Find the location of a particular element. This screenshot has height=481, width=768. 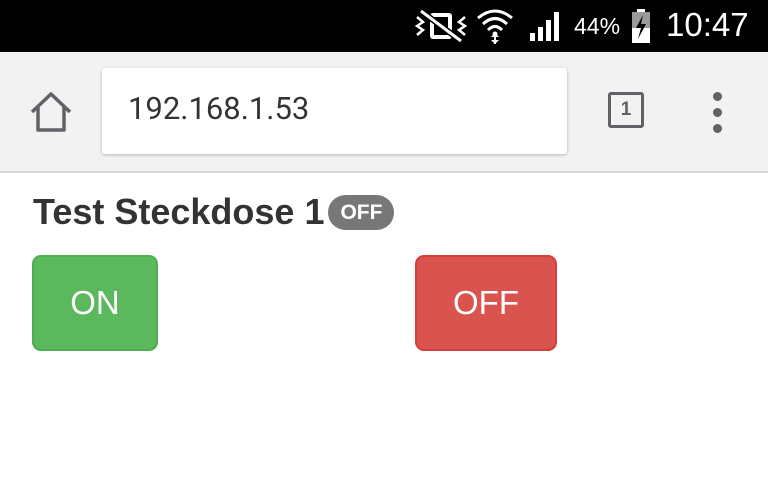

signal-icon is located at coordinates (546, 26).